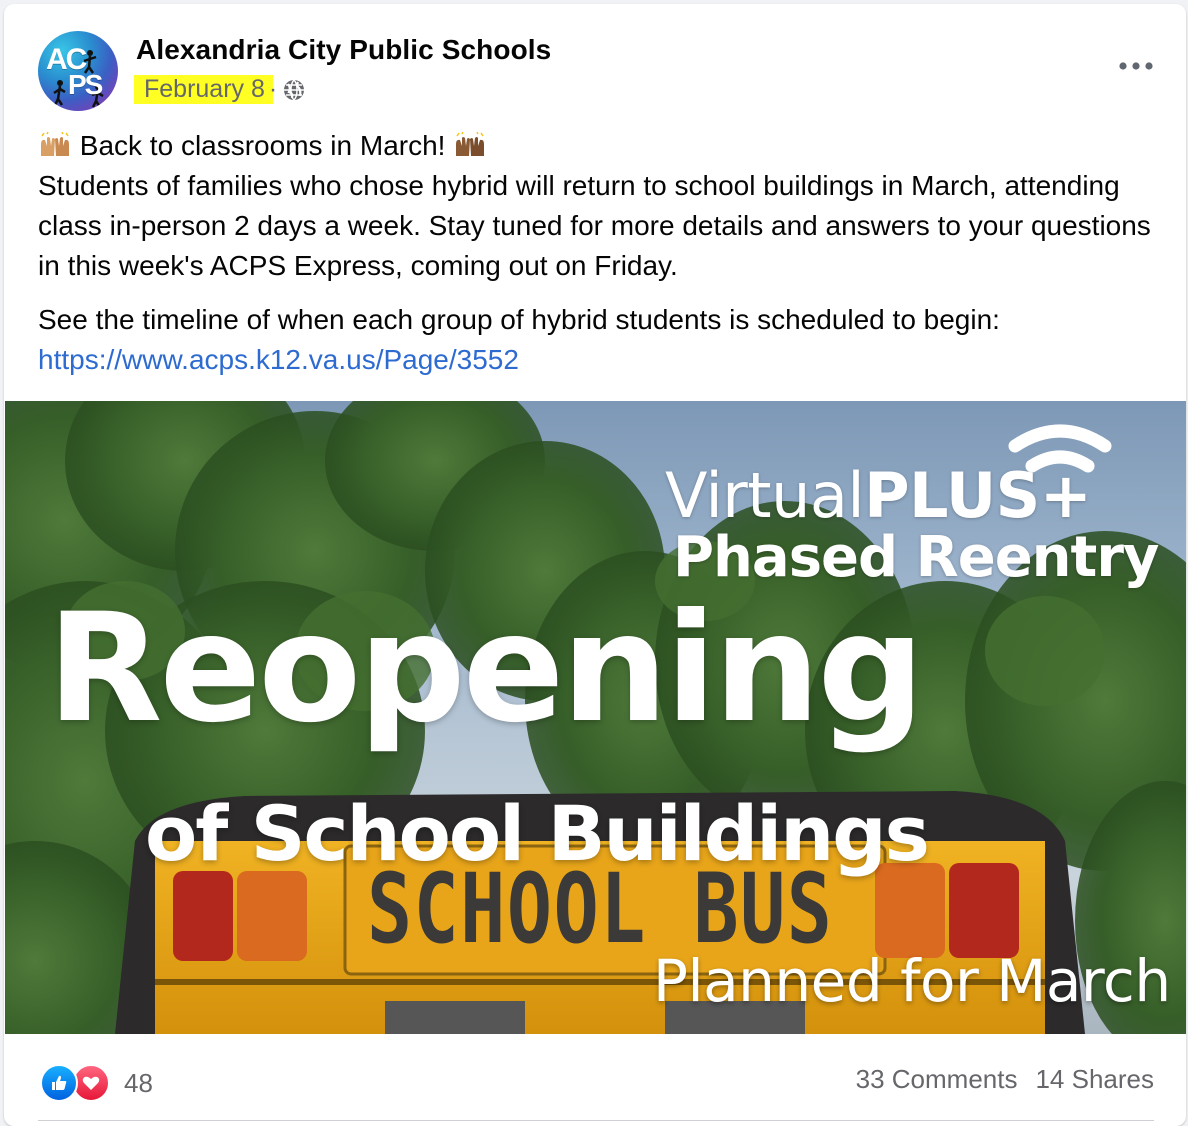  What do you see at coordinates (138, 1082) in the screenshot?
I see `reaction-count: 48` at bounding box center [138, 1082].